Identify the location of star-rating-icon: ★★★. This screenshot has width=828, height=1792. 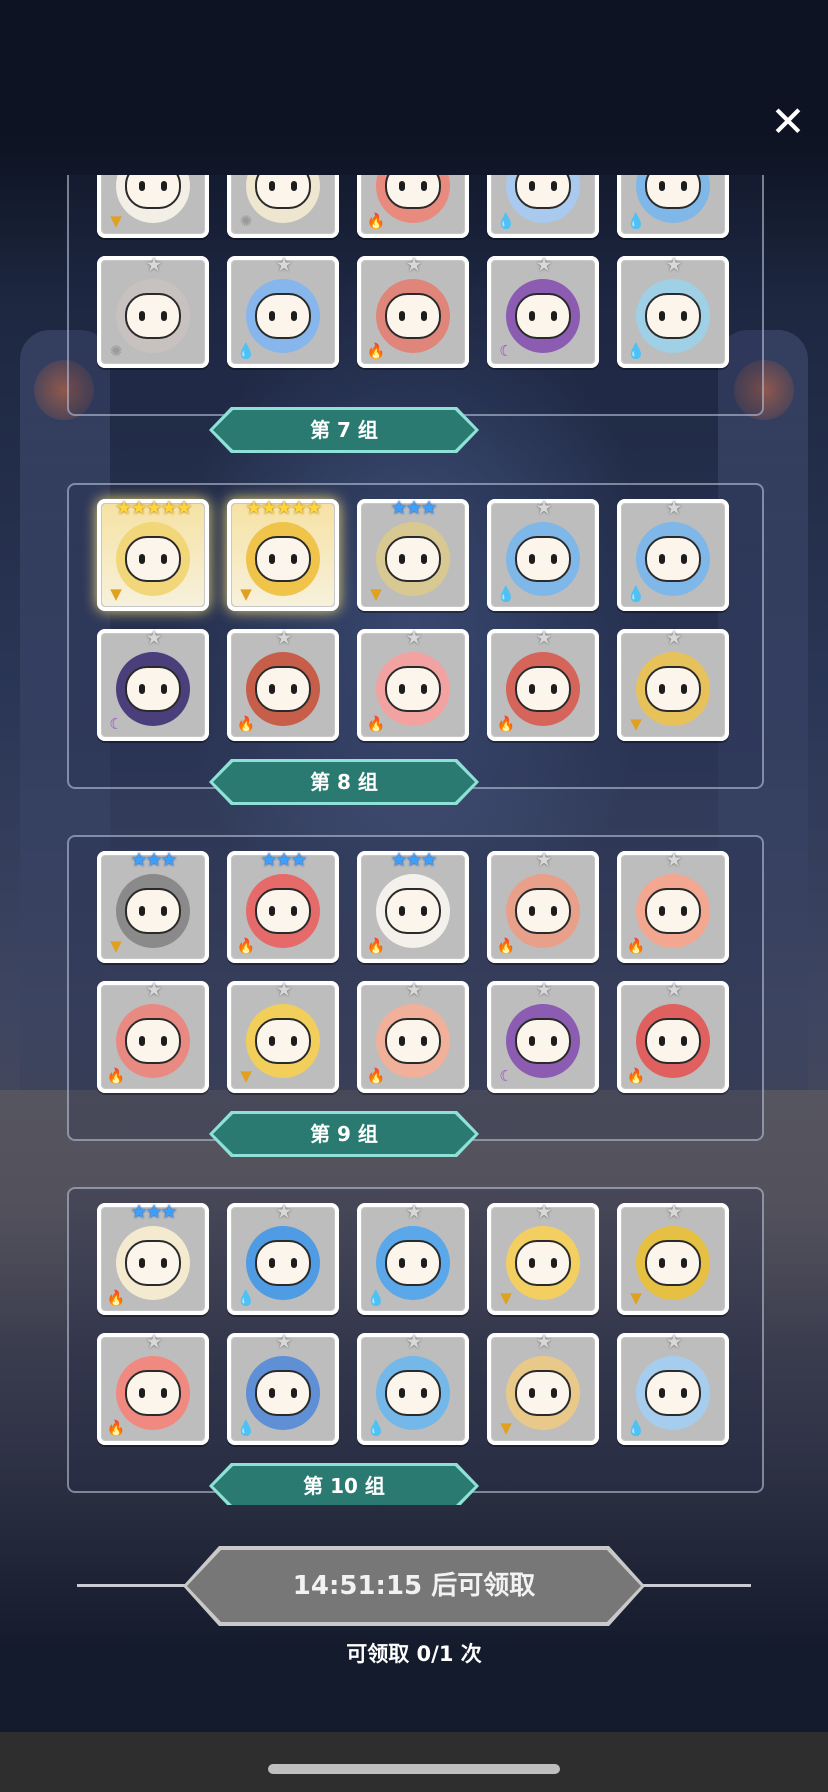
(413, 861).